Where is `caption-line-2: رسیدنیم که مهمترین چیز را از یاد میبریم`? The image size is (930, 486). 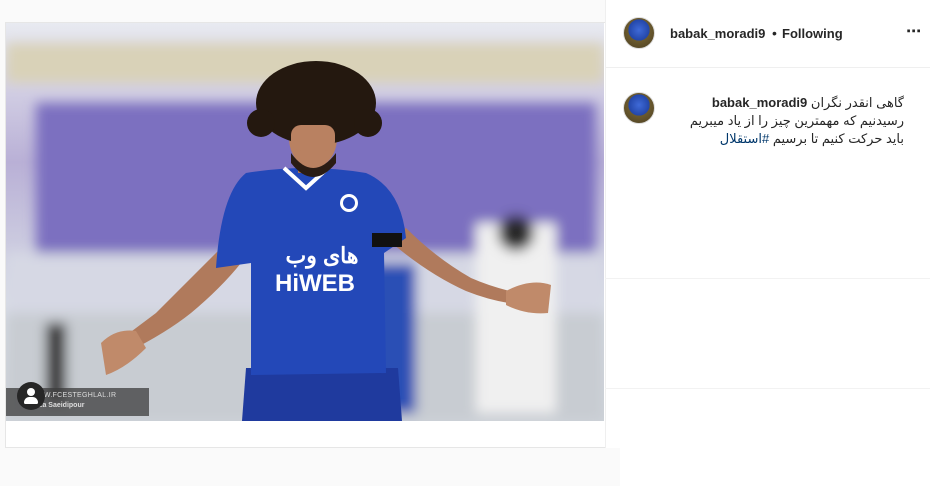
caption-line-2: رسیدنیم که مهمترین چیز را از یاد میبریم is located at coordinates (796, 120).